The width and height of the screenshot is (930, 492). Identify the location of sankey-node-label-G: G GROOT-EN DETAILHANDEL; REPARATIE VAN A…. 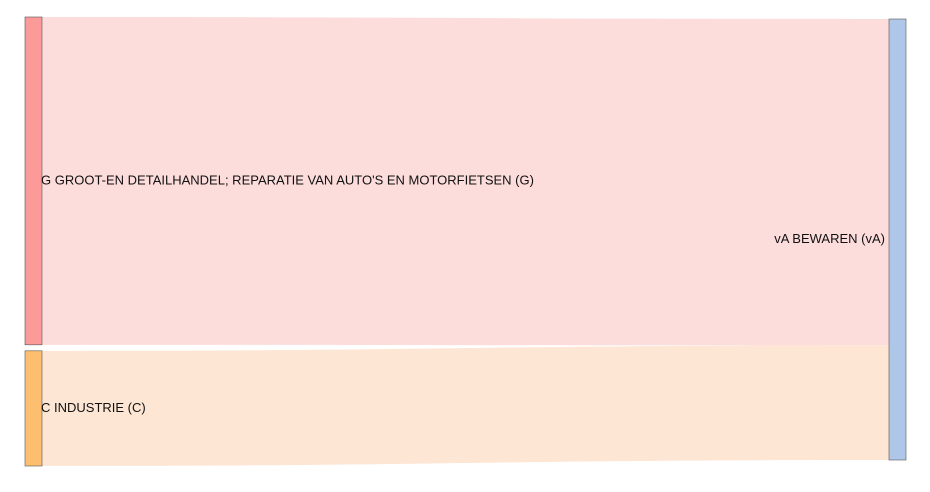
(287, 179).